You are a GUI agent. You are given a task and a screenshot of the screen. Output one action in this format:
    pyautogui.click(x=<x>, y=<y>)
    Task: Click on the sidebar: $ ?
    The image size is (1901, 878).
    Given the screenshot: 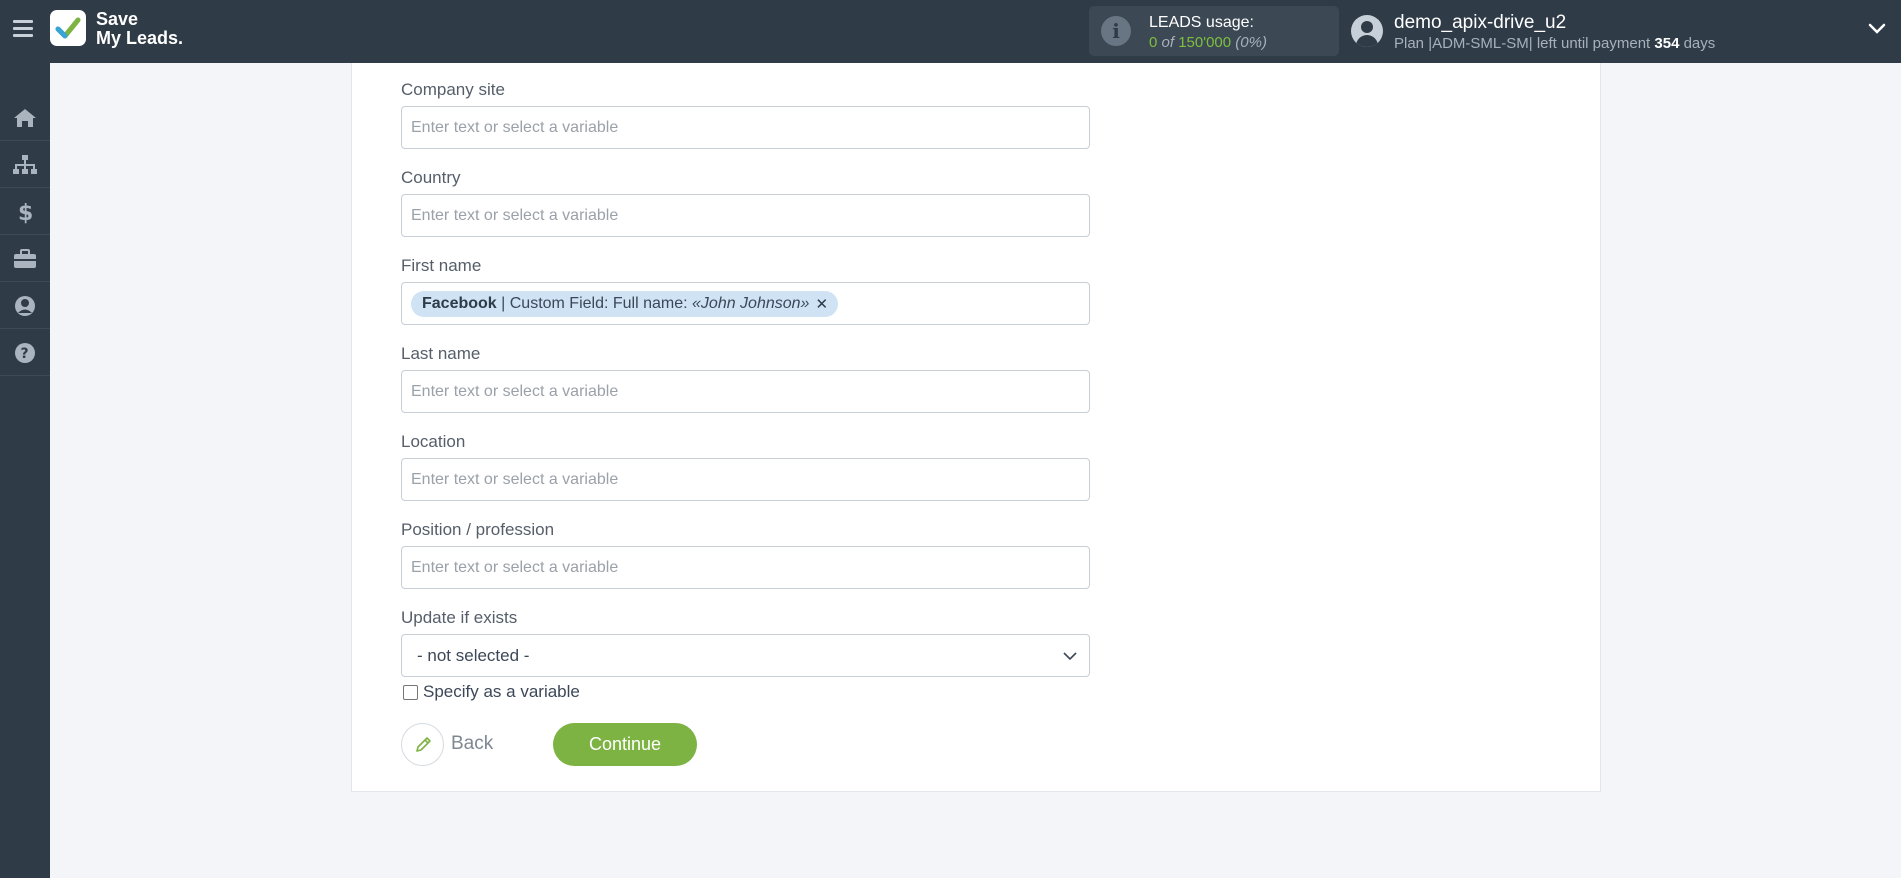 What is the action you would take?
    pyautogui.click(x=25, y=470)
    